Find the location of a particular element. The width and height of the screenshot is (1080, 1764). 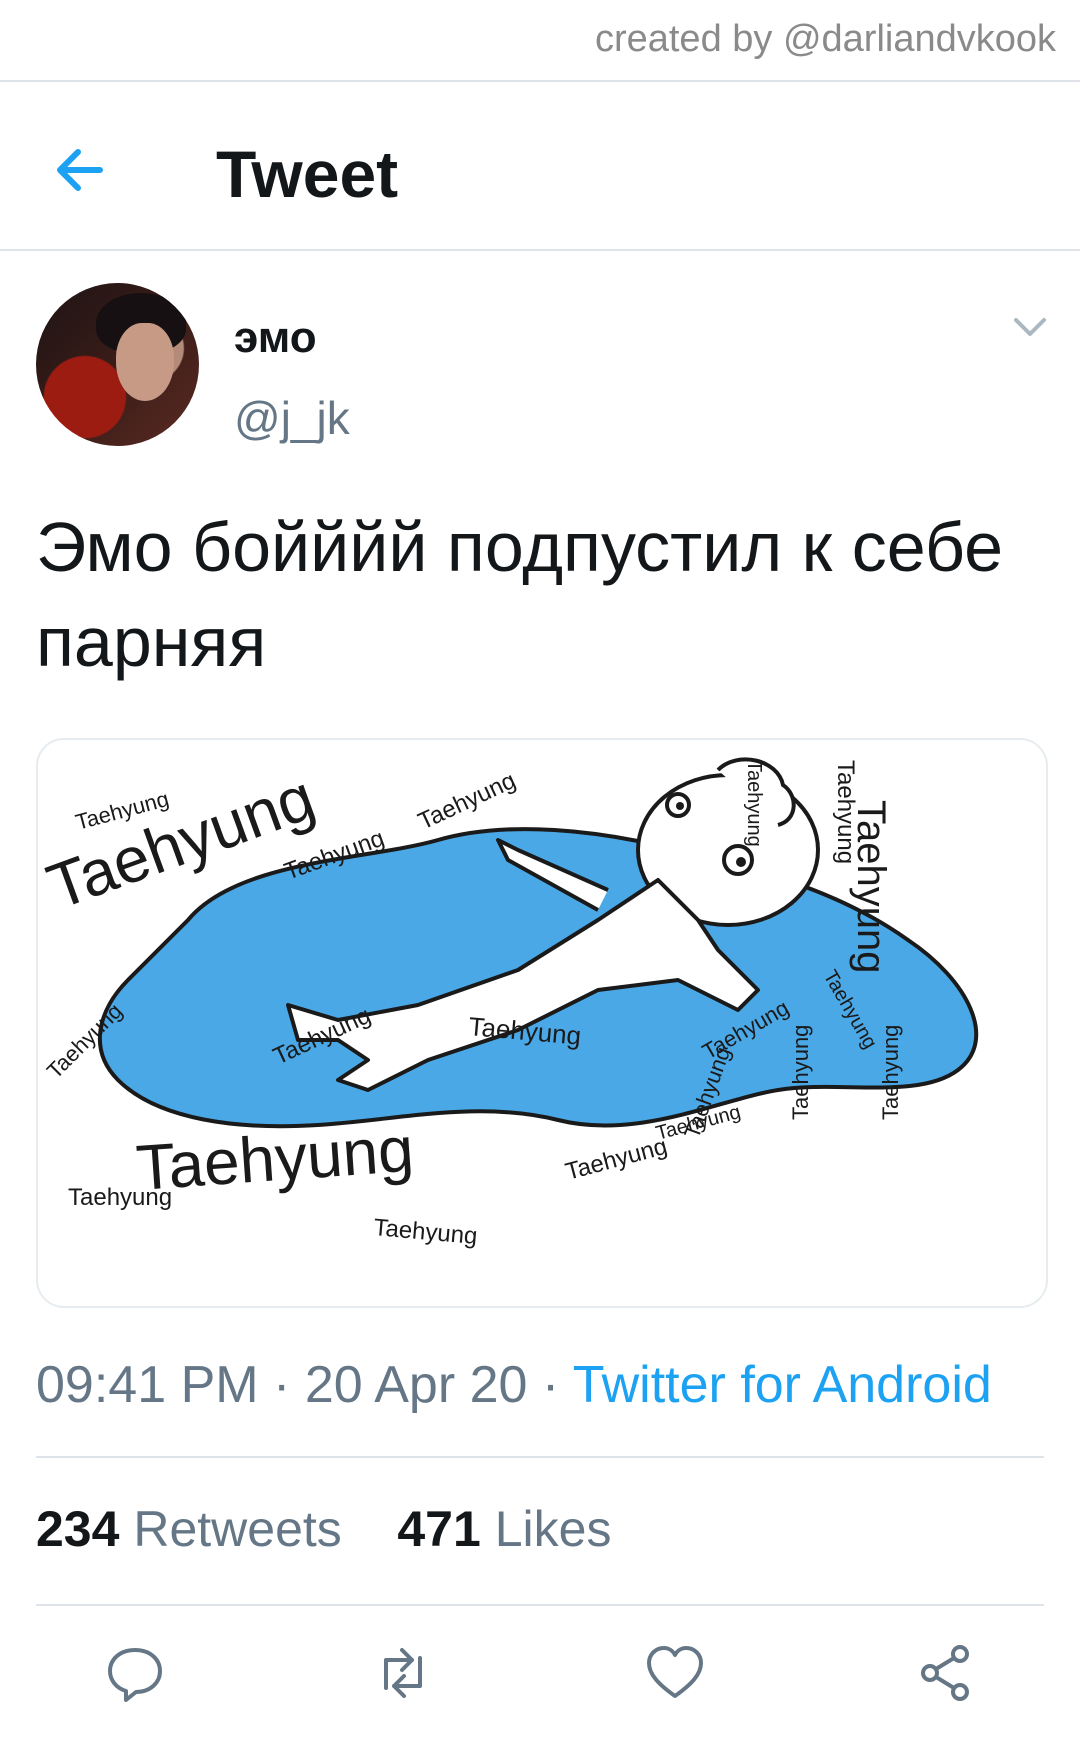

user-display-name: эмо is located at coordinates (275, 338).